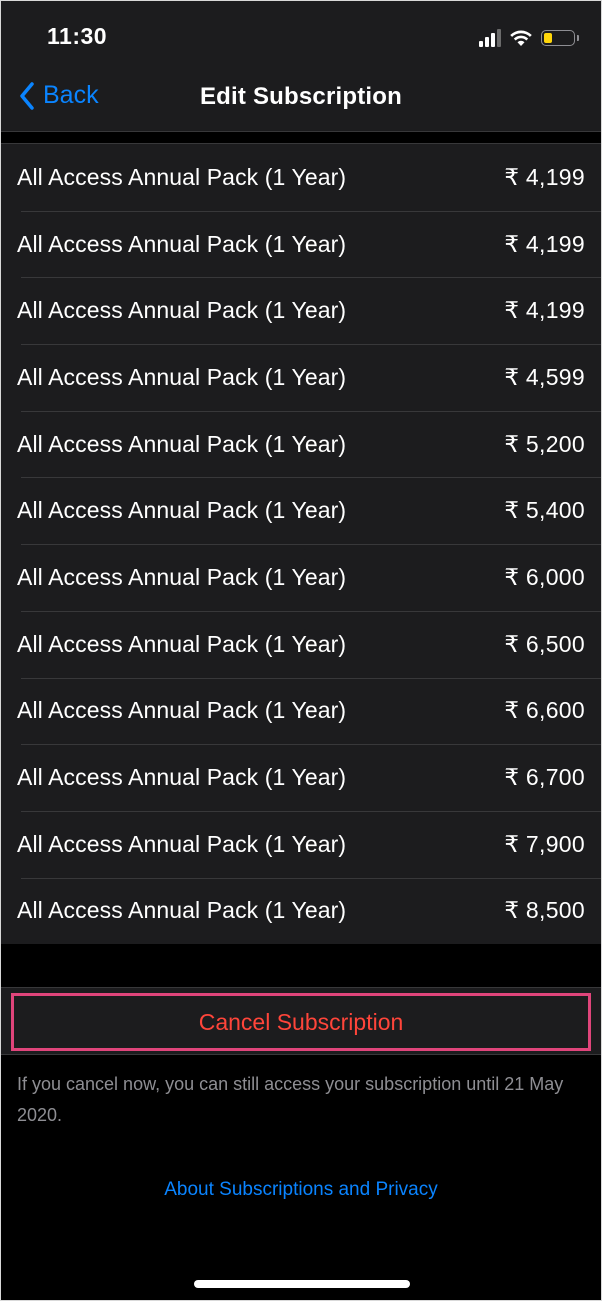 The height and width of the screenshot is (1301, 602). What do you see at coordinates (301, 1190) in the screenshot?
I see `about-subscriptions-privacy-link: About Subscriptions and Privacy` at bounding box center [301, 1190].